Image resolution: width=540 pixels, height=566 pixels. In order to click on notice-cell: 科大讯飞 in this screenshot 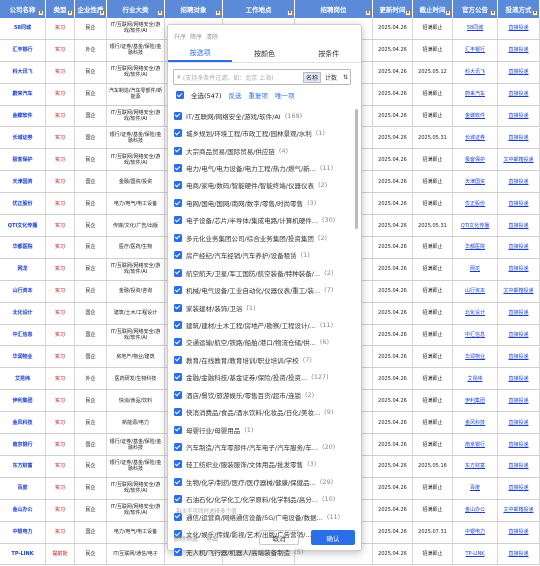, I will do `click(475, 72)`.